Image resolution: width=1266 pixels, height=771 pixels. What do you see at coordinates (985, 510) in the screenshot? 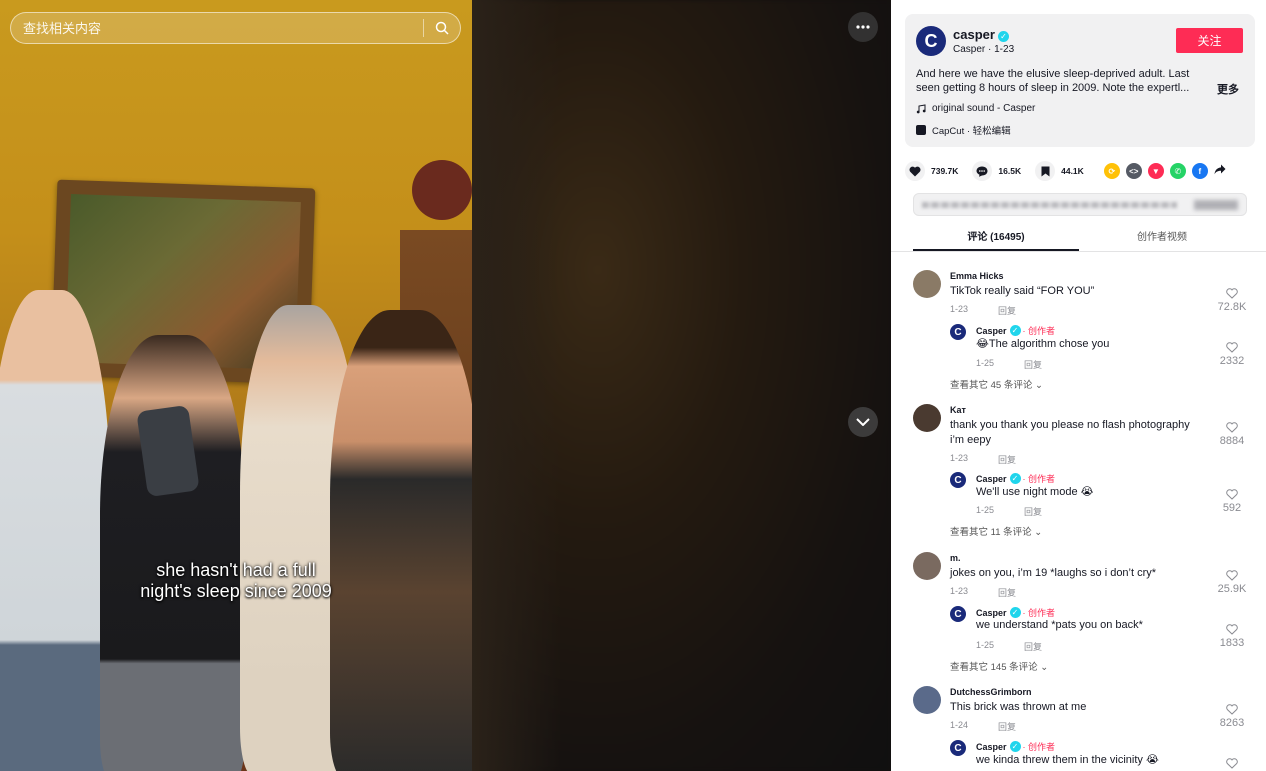
I see `reply-date: 1-25` at bounding box center [985, 510].